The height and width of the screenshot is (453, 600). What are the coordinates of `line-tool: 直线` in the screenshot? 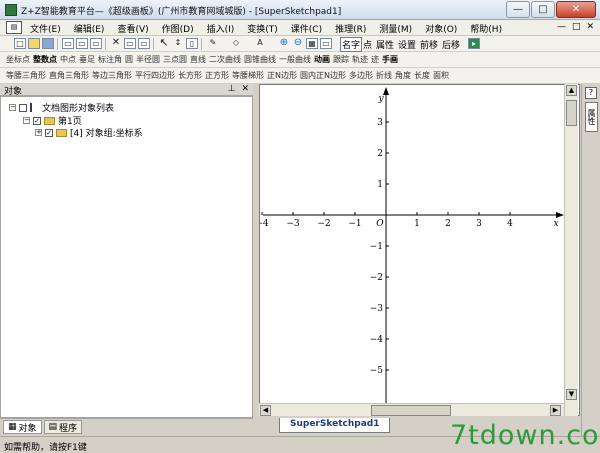 It's located at (198, 59).